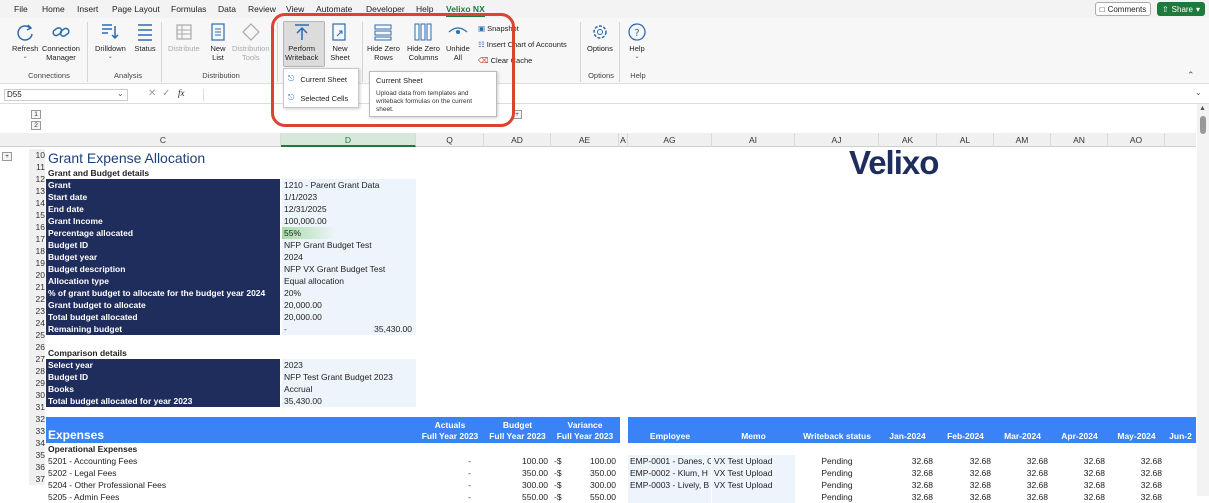 This screenshot has width=1209, height=503. Describe the element at coordinates (87, 353) in the screenshot. I see `section-comparison-details: Comparison details` at that location.